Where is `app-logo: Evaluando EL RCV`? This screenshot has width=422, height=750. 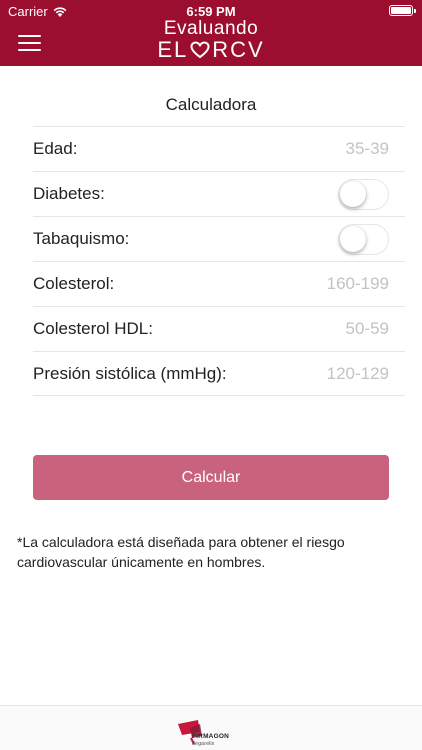
app-logo: Evaluando EL RCV is located at coordinates (211, 40).